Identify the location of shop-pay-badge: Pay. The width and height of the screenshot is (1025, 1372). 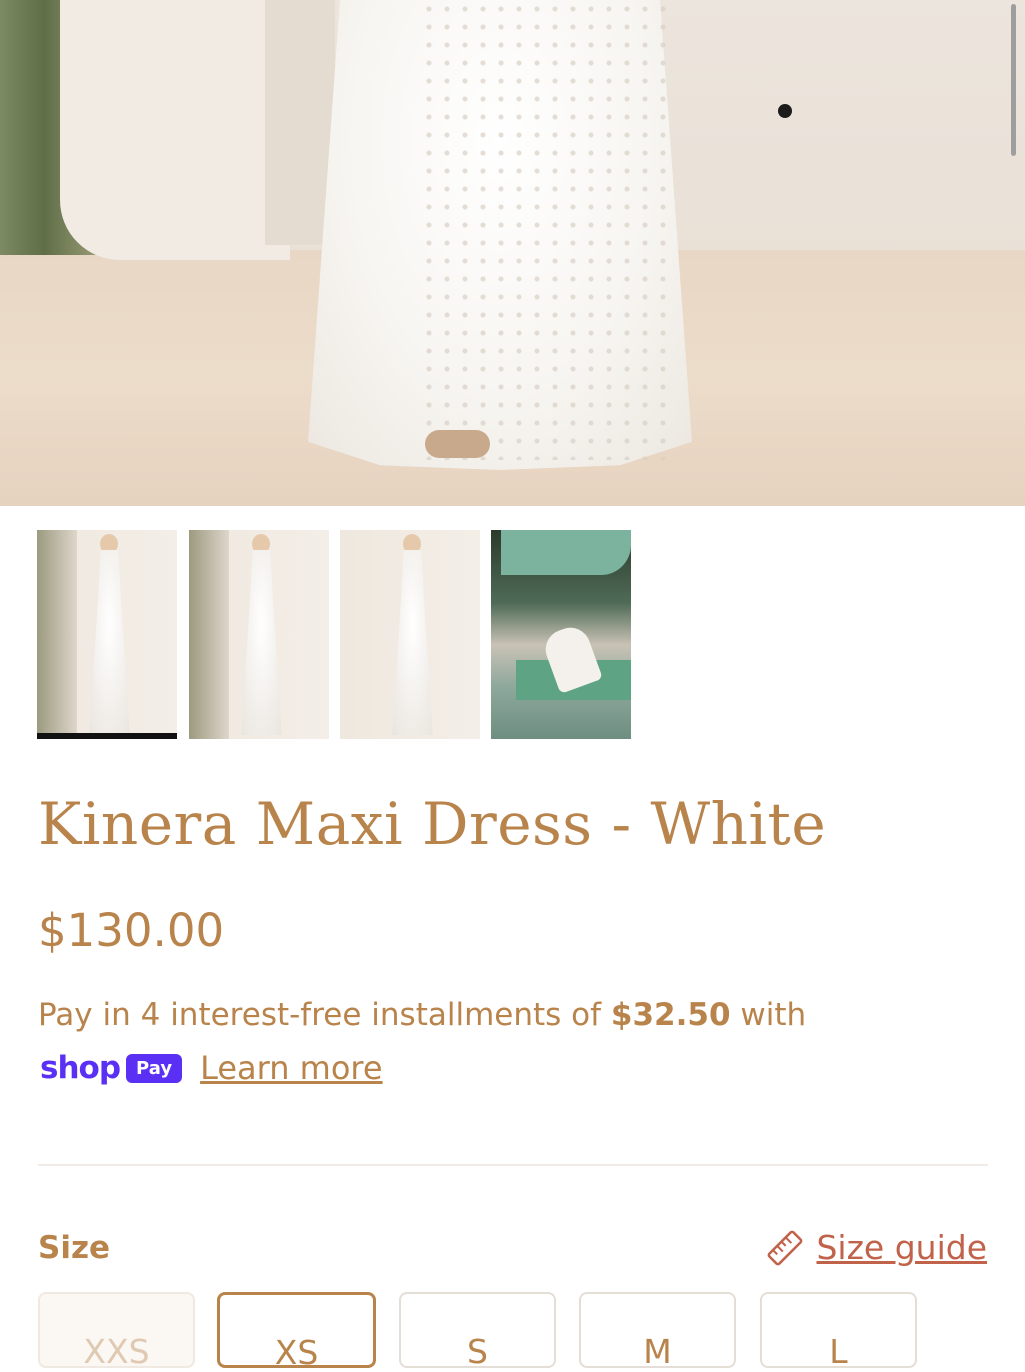
(154, 1068).